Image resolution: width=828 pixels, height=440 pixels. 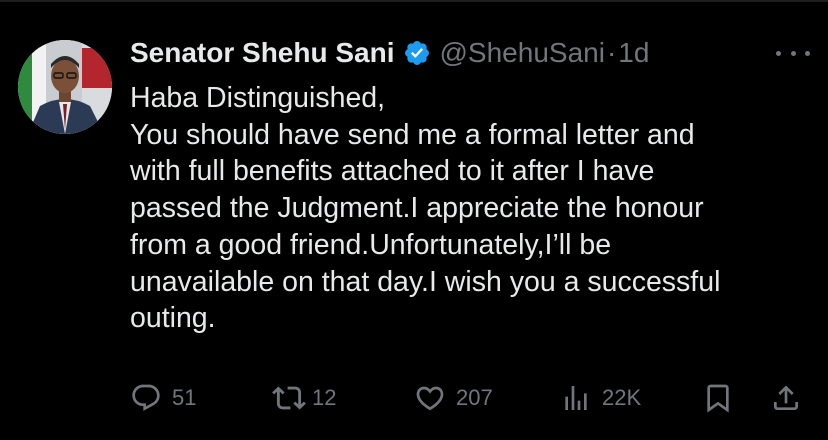 I want to click on share-button, so click(x=786, y=398).